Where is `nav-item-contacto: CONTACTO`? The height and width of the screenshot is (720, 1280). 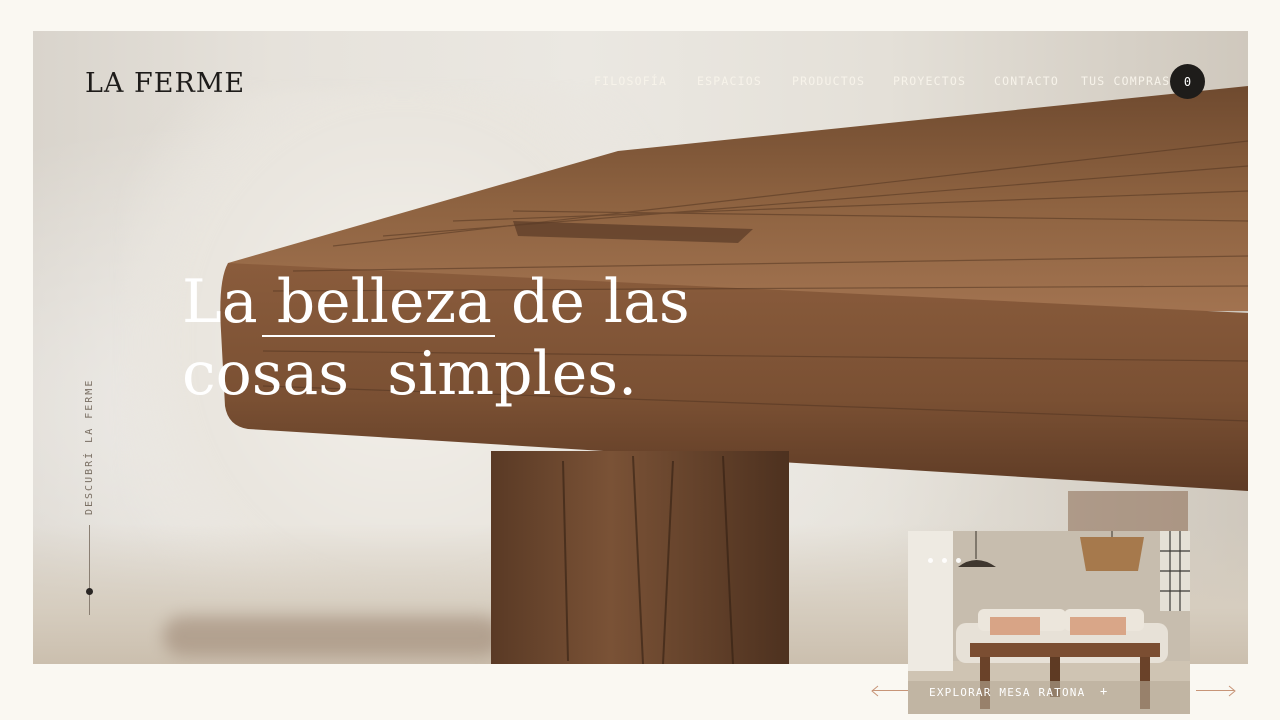
nav-item-contacto: CONTACTO is located at coordinates (1026, 81).